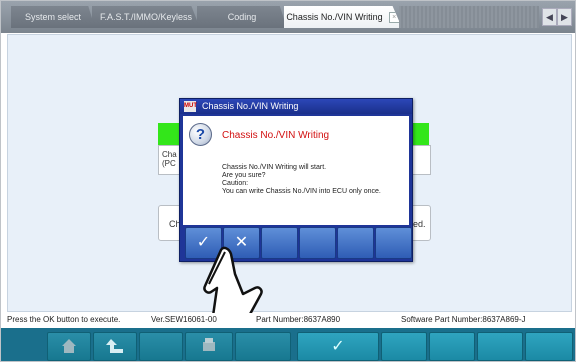 Image resolution: width=576 pixels, height=364 pixels. I want to click on tab-label: F.A.S.T./IMMO/Keyless, so click(146, 17).